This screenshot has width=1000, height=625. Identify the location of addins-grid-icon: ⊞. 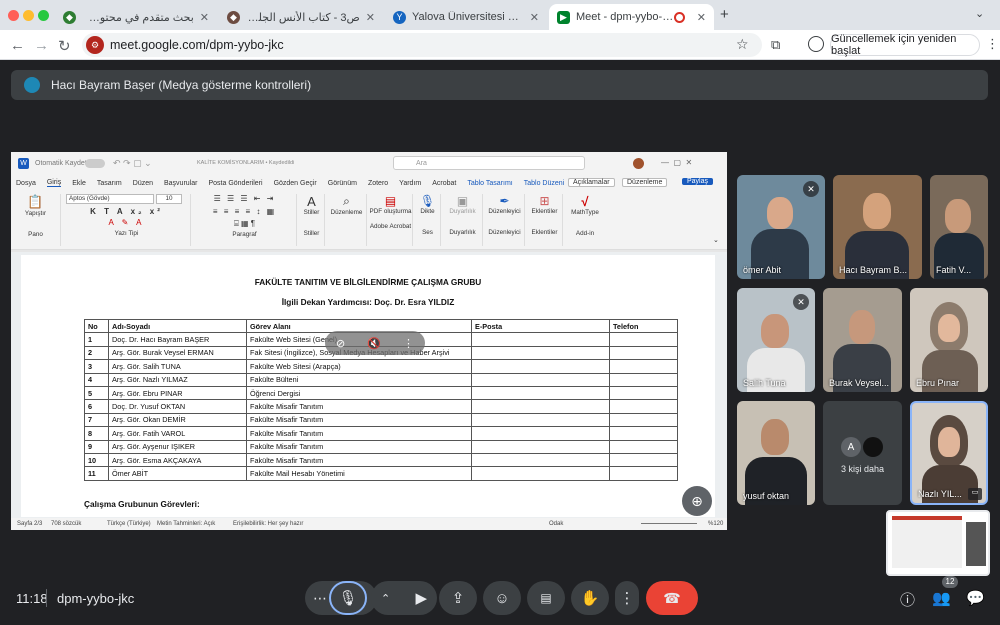
(544, 201).